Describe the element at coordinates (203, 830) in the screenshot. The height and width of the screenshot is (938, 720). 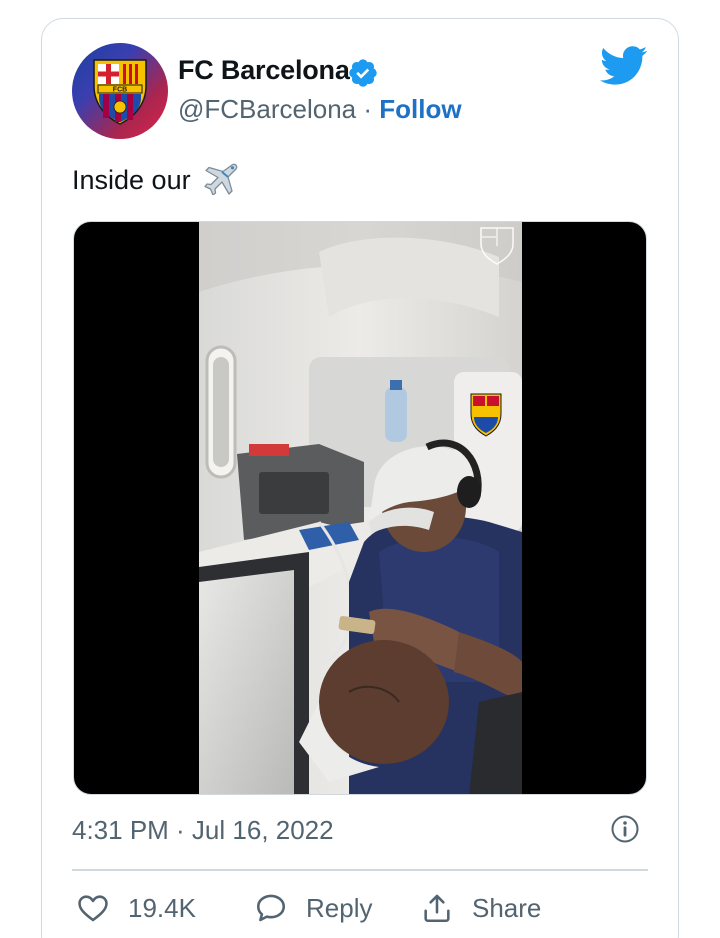
I see `tweet-timestamp: 4:31 PM · Jul 16, 2022` at that location.